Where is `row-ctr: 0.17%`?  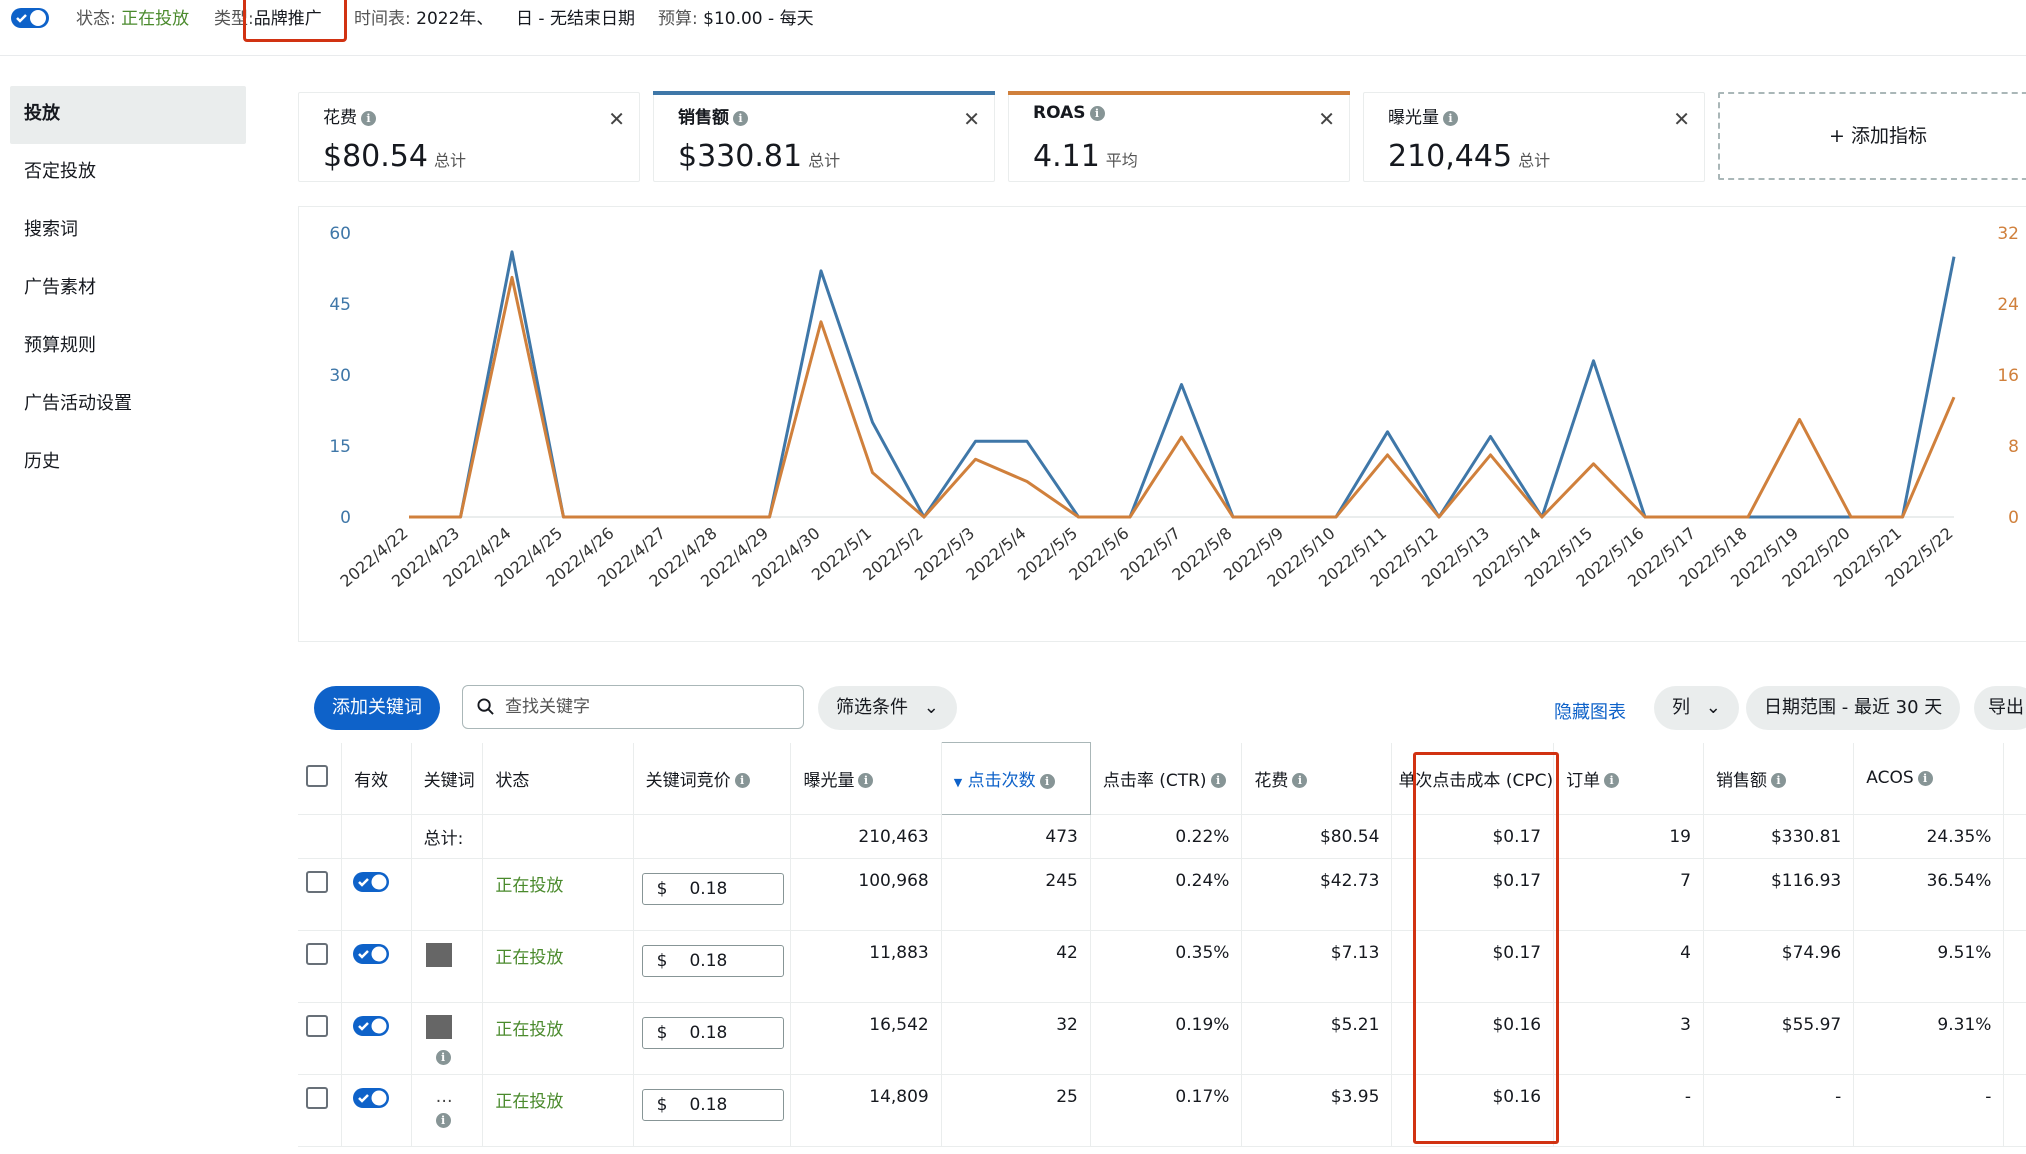 row-ctr: 0.17% is located at coordinates (1166, 1110).